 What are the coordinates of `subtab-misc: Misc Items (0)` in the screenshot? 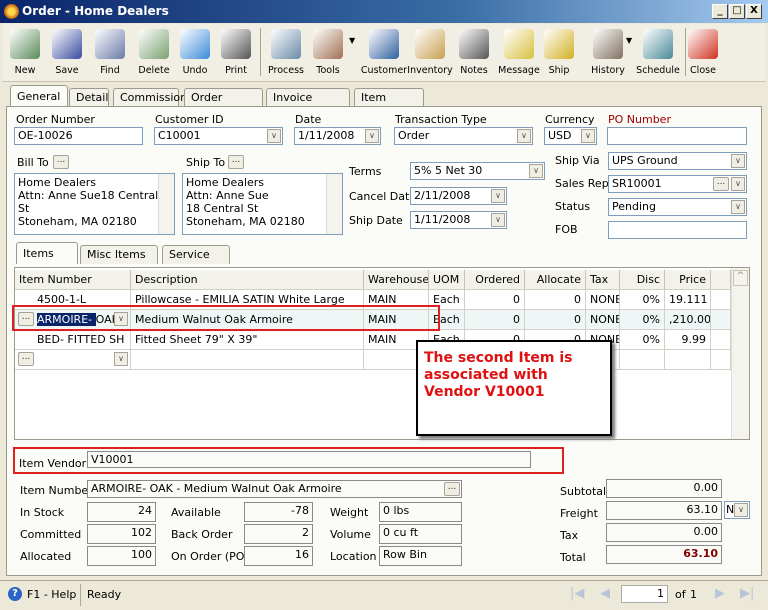 It's located at (119, 261).